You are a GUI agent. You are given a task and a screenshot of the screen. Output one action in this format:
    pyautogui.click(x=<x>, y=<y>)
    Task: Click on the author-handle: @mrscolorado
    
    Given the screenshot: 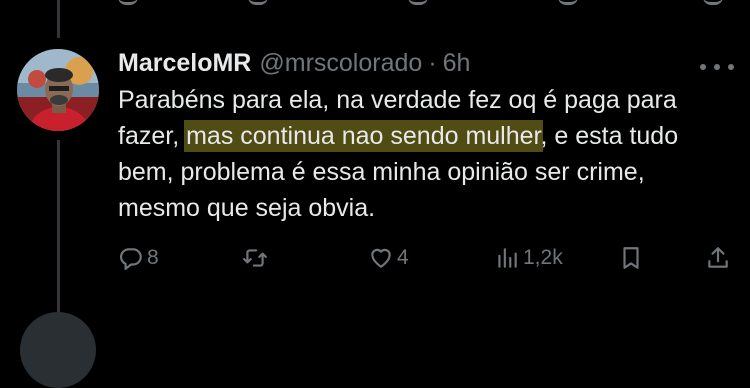 What is the action you would take?
    pyautogui.click(x=340, y=63)
    